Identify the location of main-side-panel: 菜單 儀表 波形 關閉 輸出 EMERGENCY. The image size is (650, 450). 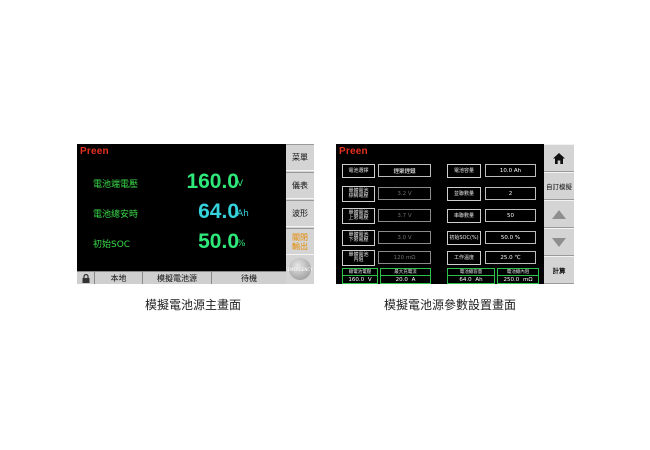
(300, 214).